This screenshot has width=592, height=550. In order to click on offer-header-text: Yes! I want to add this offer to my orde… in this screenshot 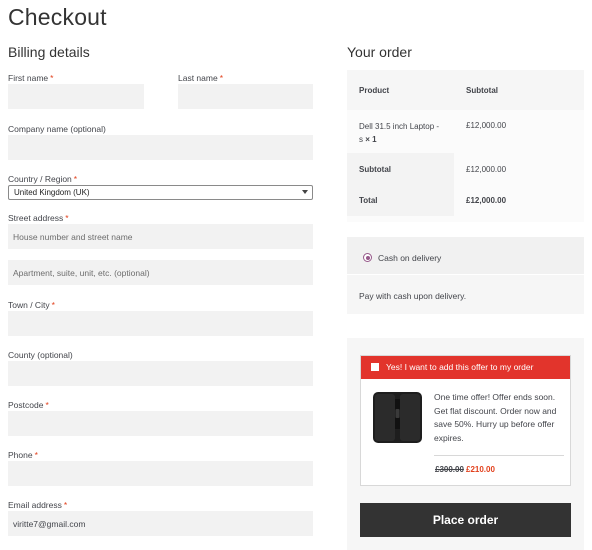, I will do `click(460, 367)`.